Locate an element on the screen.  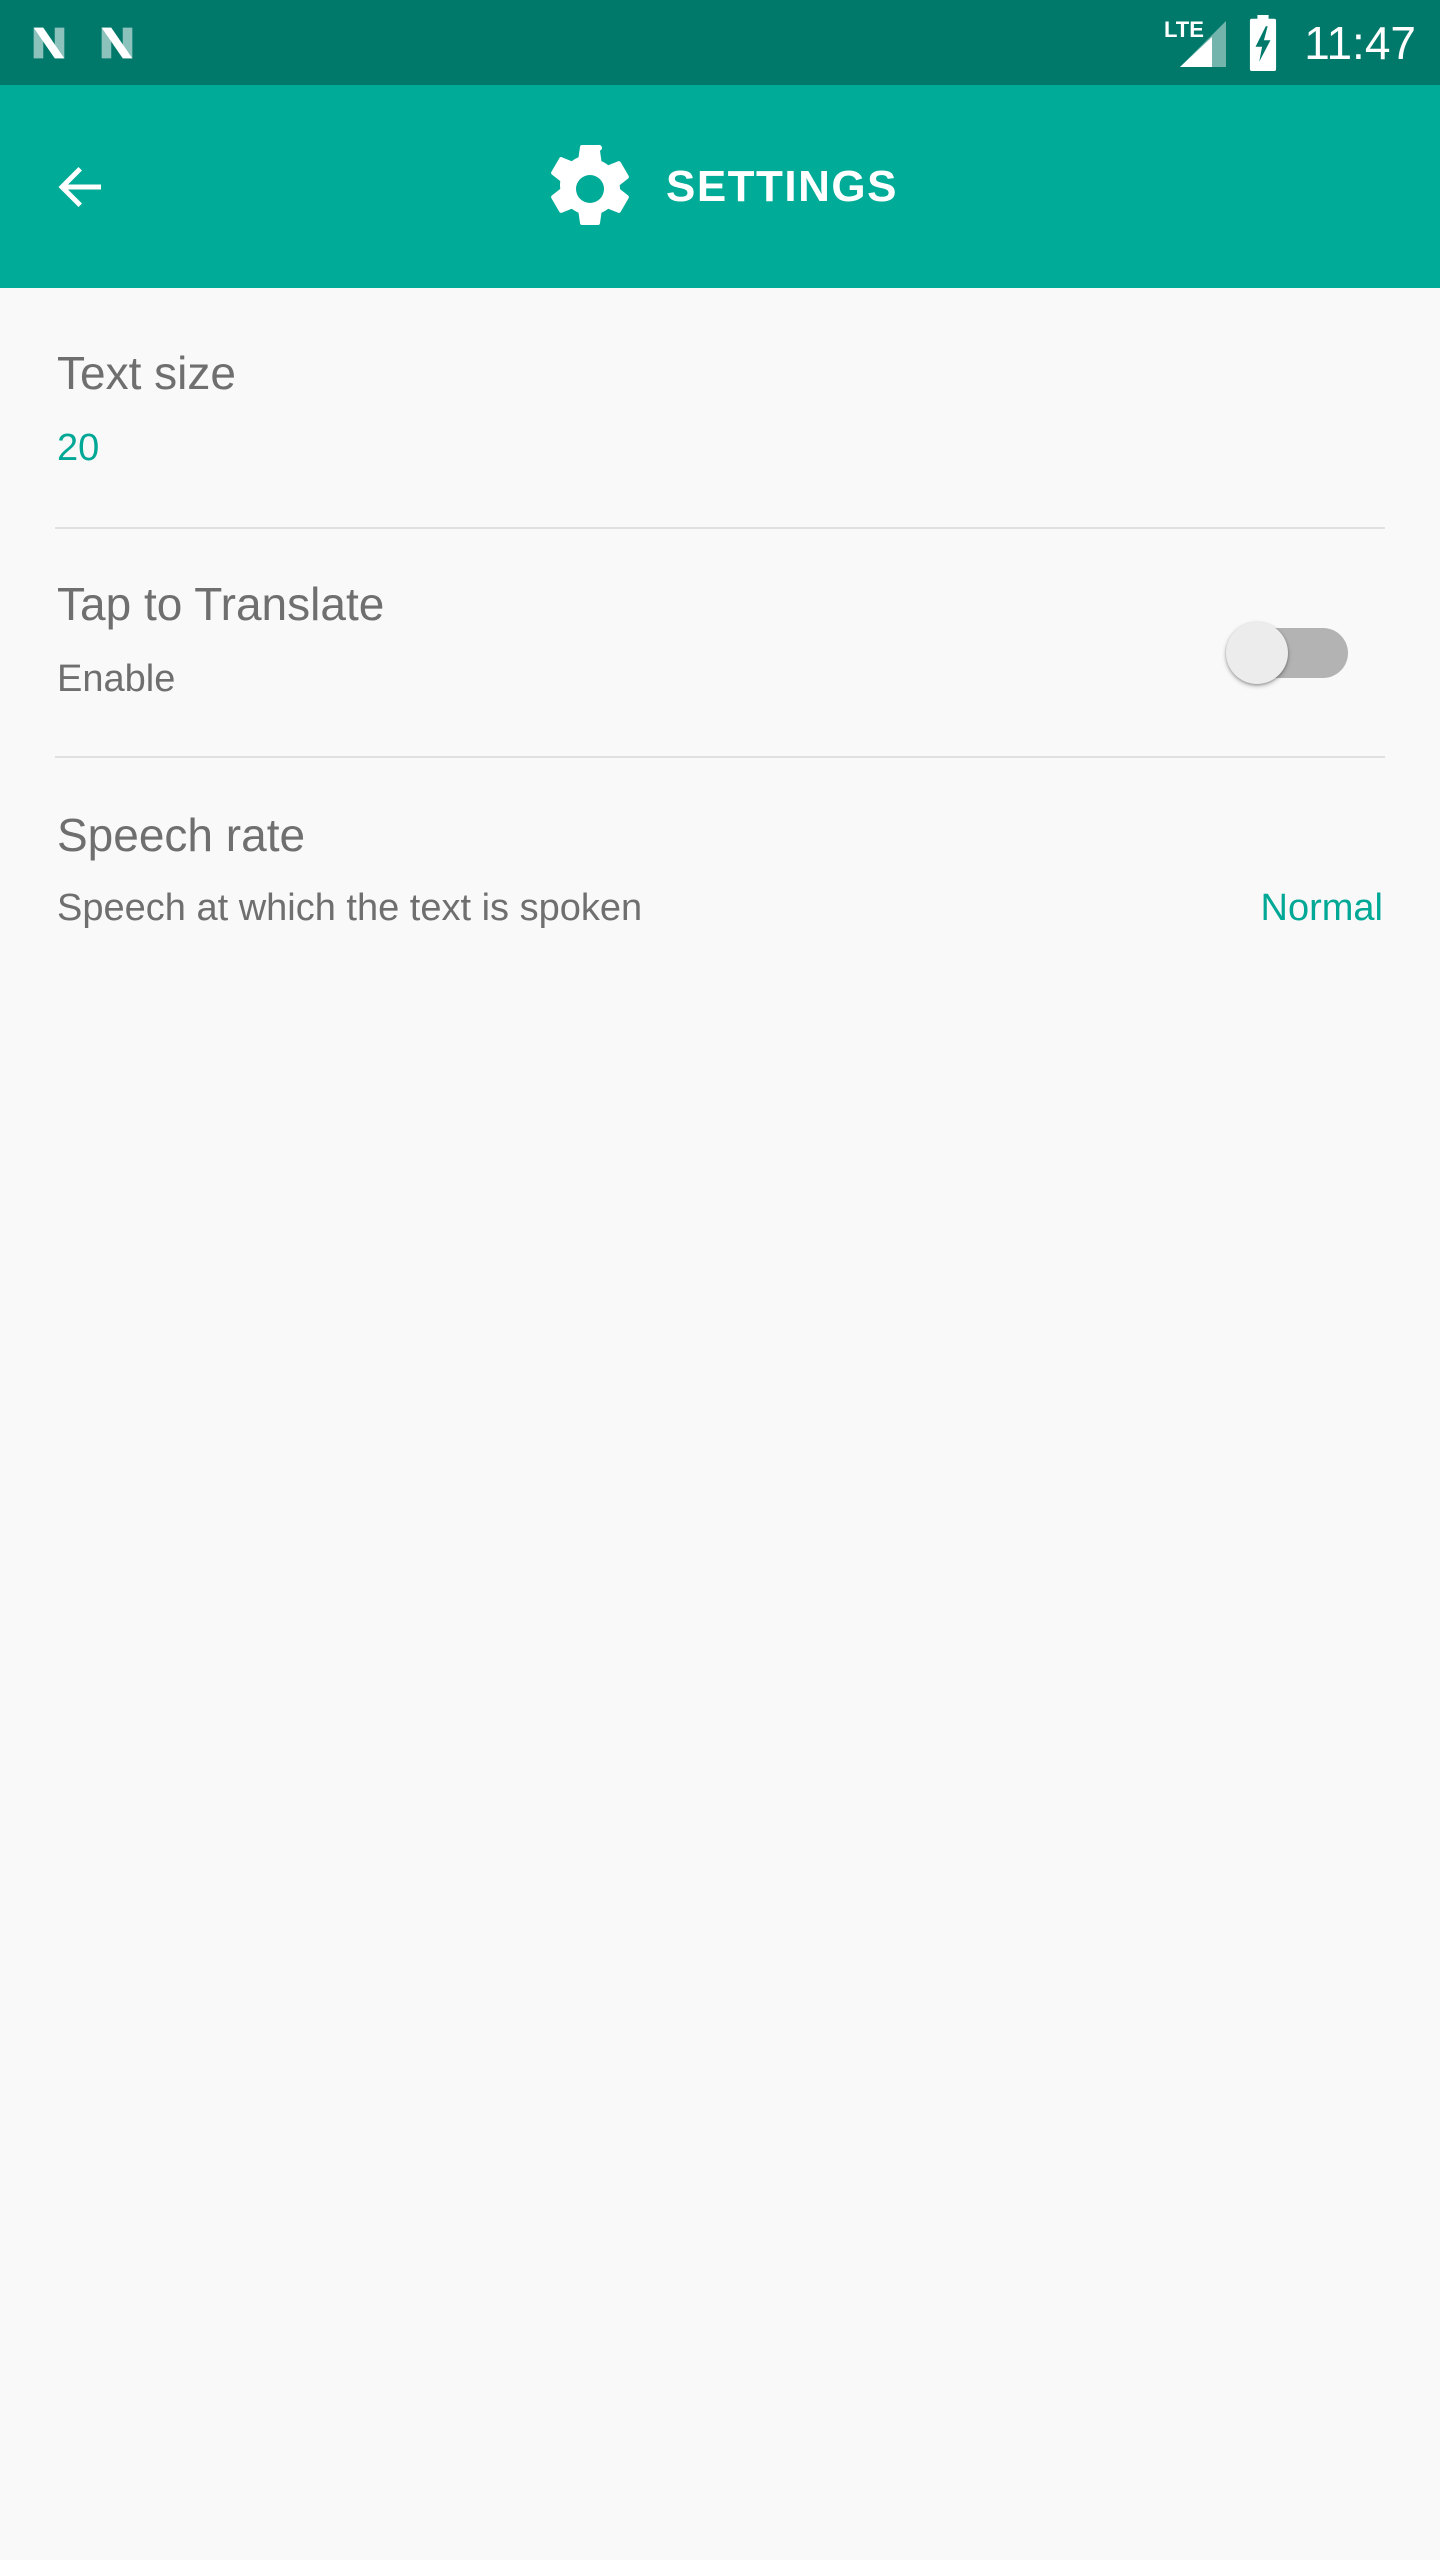
back-button is located at coordinates (81, 187).